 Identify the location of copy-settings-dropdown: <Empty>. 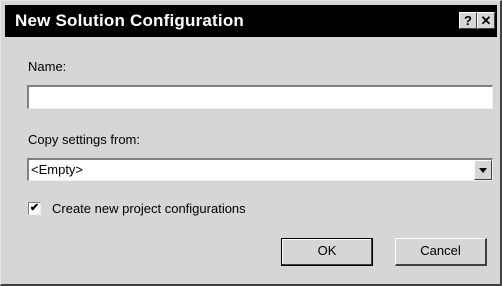
(260, 169).